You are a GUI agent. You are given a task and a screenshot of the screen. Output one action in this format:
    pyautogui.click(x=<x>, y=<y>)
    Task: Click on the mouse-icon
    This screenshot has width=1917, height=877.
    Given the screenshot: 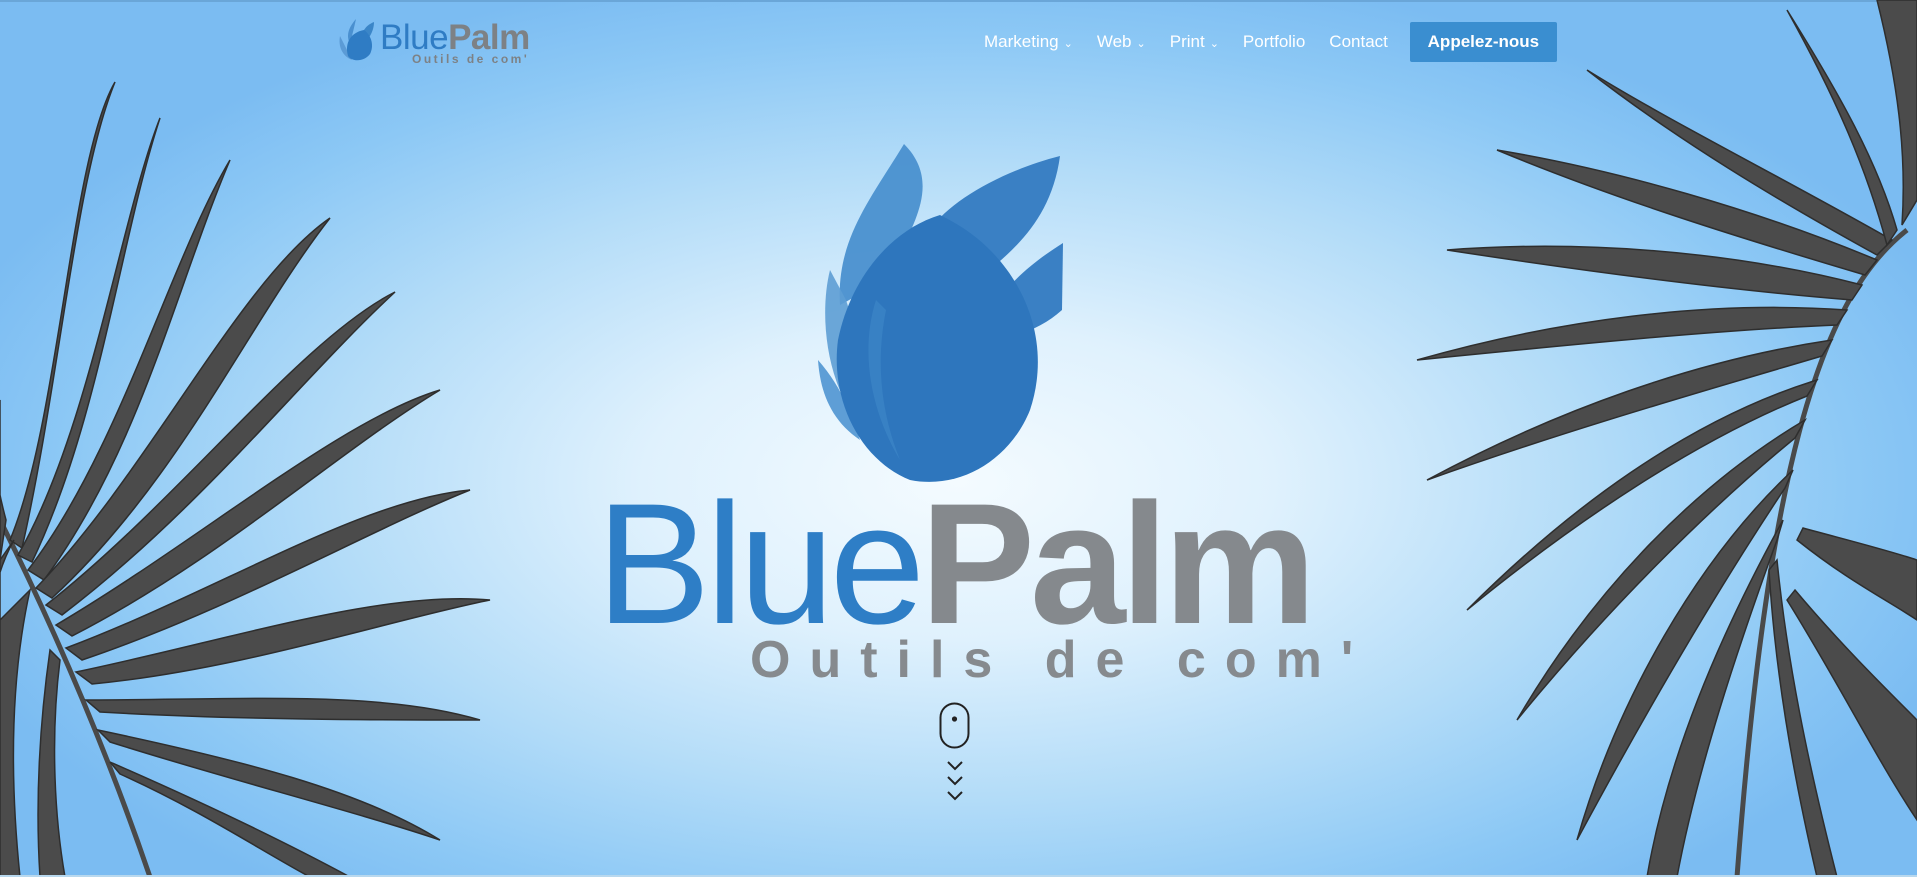 What is the action you would take?
    pyautogui.click(x=954, y=725)
    